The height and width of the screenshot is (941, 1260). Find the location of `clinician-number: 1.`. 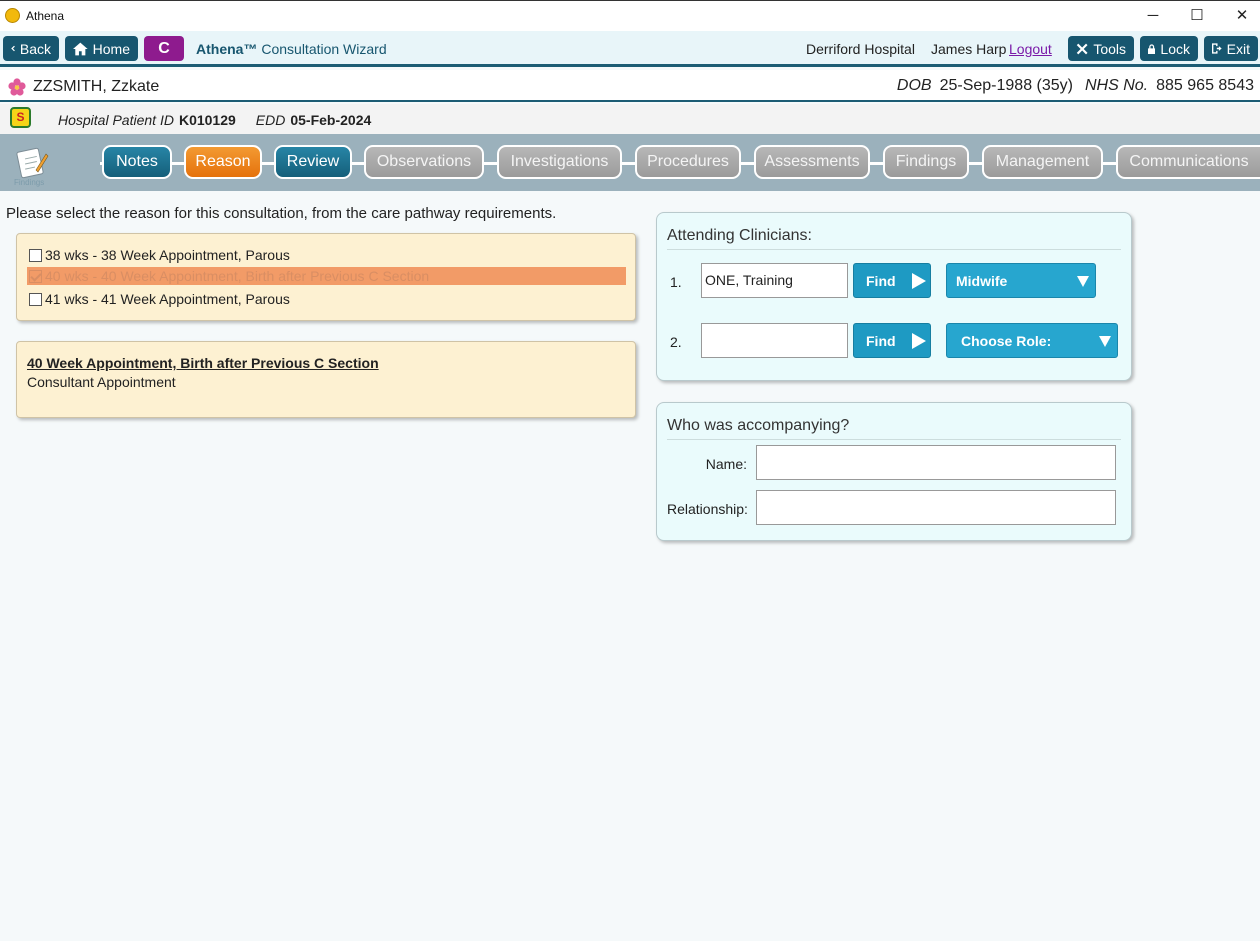

clinician-number: 1. is located at coordinates (676, 282).